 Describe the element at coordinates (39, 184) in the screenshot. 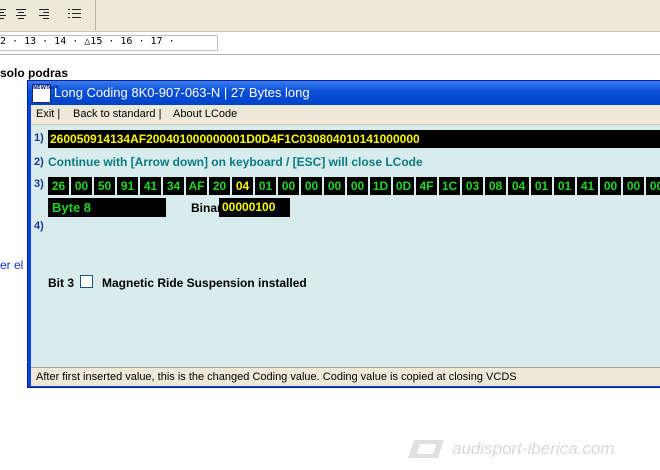

I see `row-number-3: 3)` at that location.